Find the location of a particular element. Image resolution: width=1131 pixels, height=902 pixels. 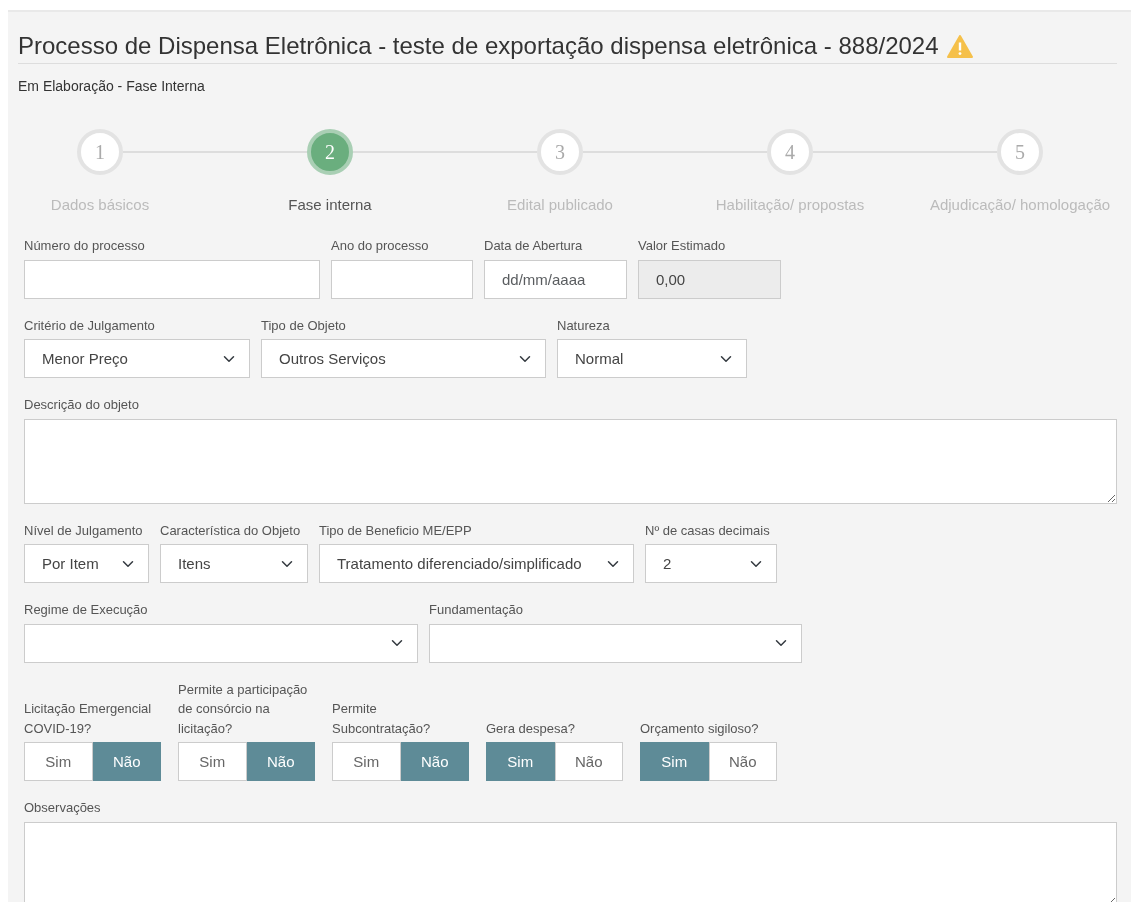

field-label: Descrição do objeto is located at coordinates (82, 405).